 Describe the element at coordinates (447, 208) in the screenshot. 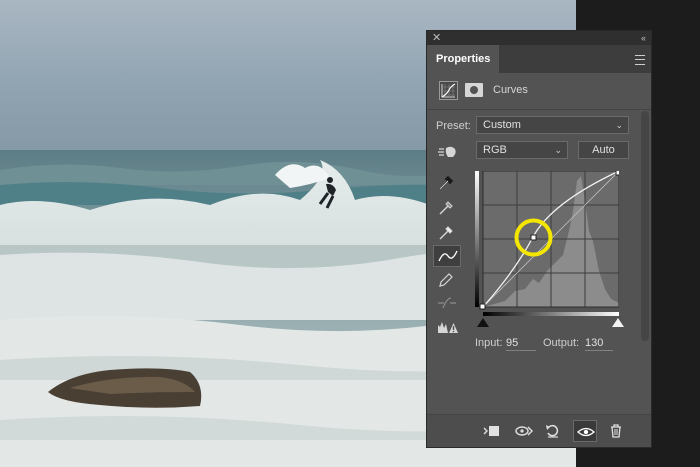

I see `gray-point-eyedropper-icon` at that location.